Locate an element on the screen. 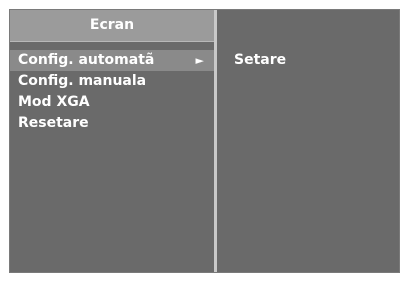  menu-item-config-manuala: Config. manuala is located at coordinates (112, 81).